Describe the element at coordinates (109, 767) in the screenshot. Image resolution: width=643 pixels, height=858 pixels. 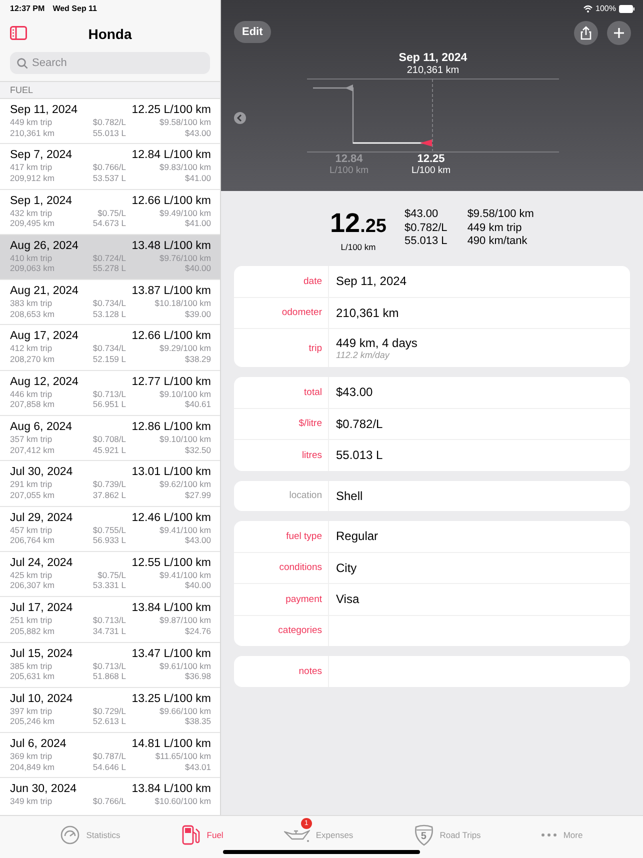
I see `entry-volume: 54.646 L` at that location.